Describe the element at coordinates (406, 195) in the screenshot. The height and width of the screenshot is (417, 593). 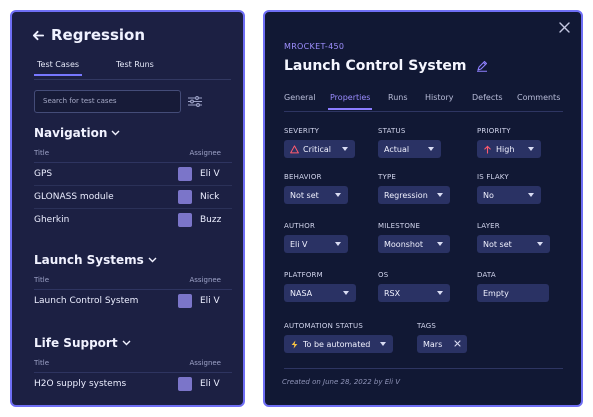
I see `dropdown-value: Regression` at that location.